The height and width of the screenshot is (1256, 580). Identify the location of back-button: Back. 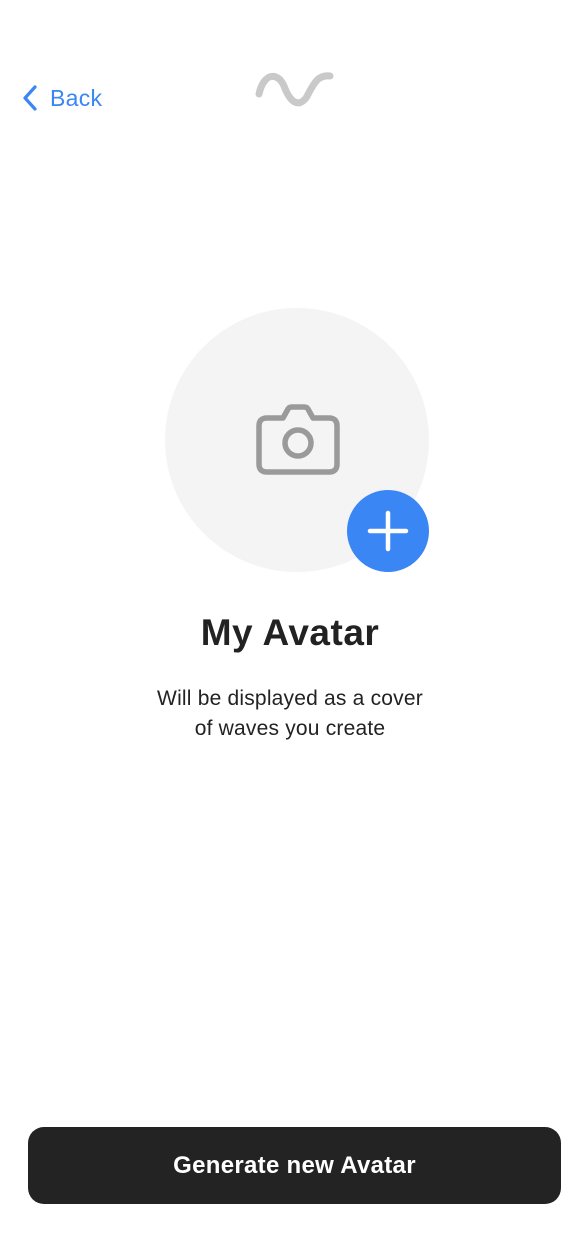
(62, 98).